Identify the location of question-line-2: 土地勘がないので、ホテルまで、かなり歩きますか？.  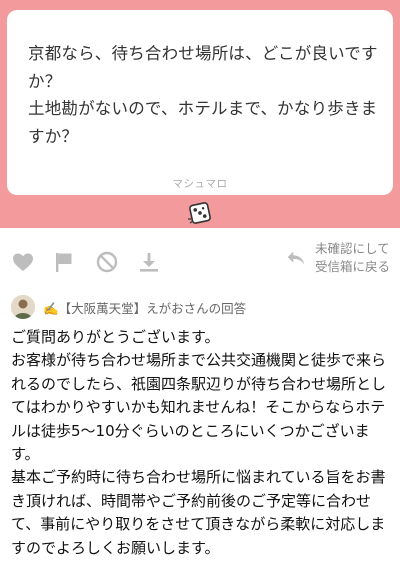
(203, 122).